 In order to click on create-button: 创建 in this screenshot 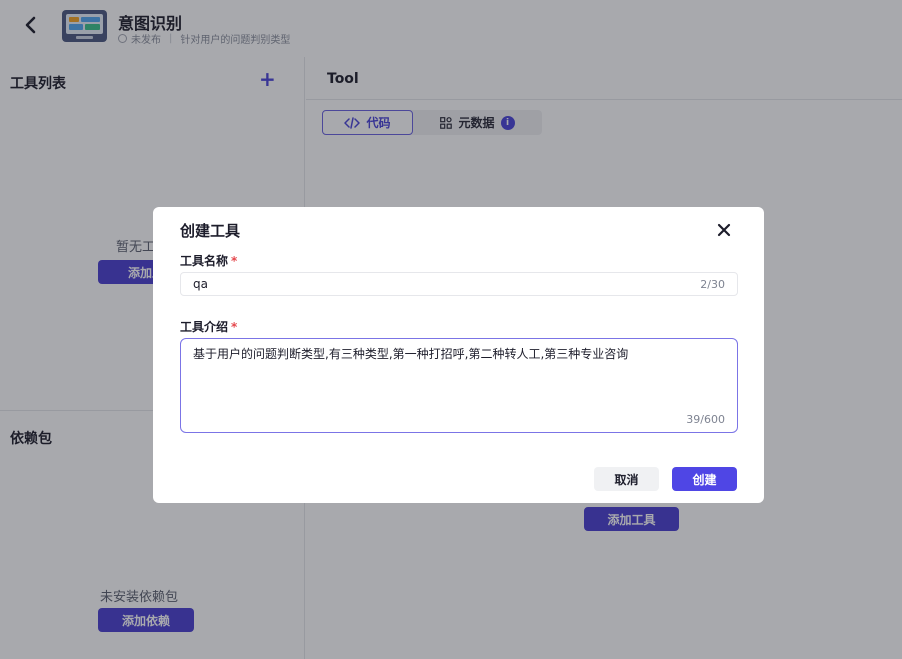, I will do `click(704, 479)`.